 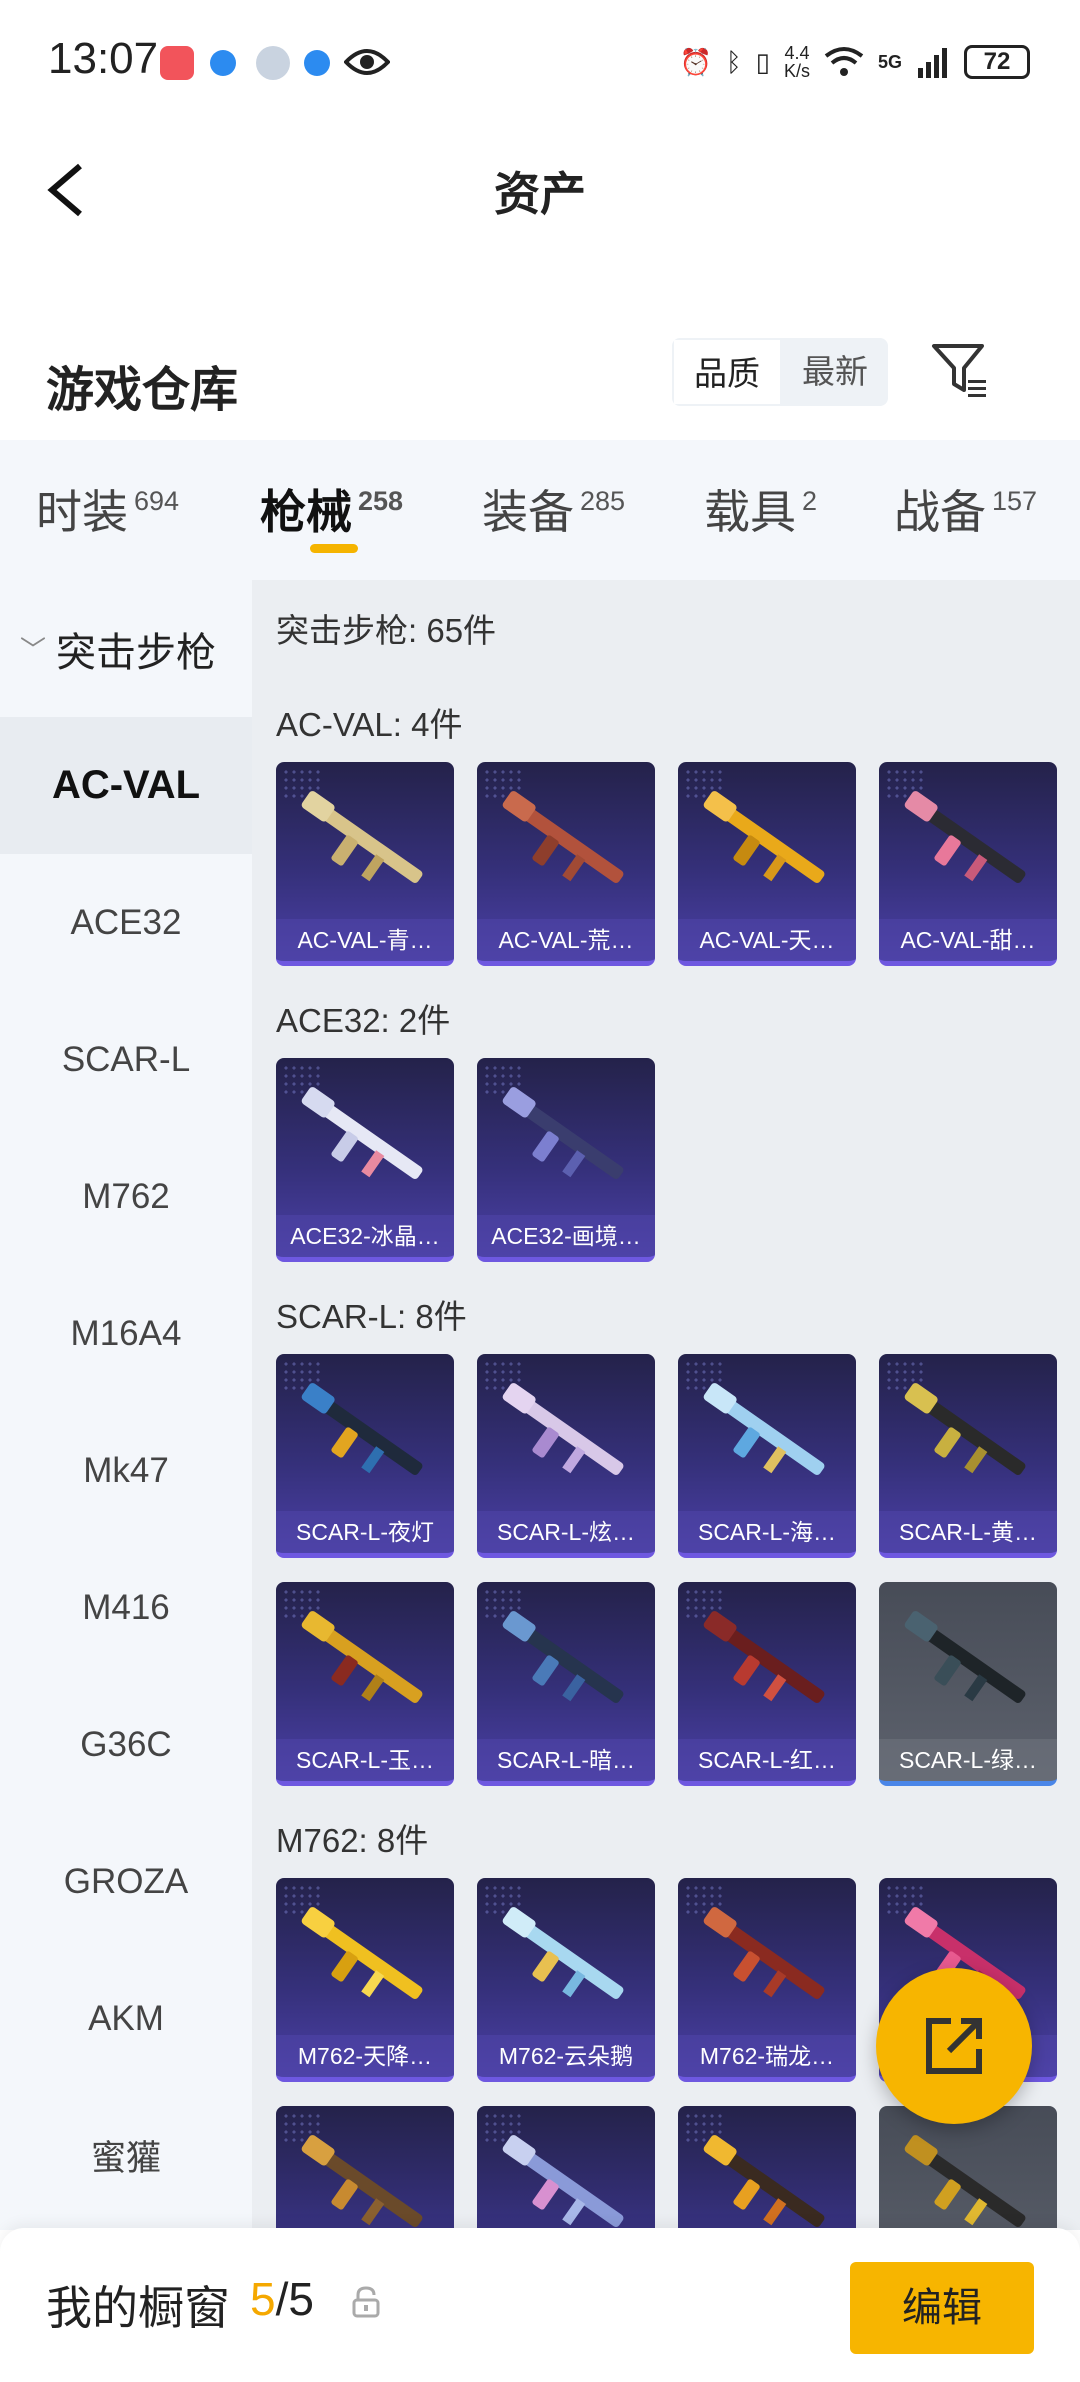 I want to click on tab-label: 时装, so click(x=82, y=512).